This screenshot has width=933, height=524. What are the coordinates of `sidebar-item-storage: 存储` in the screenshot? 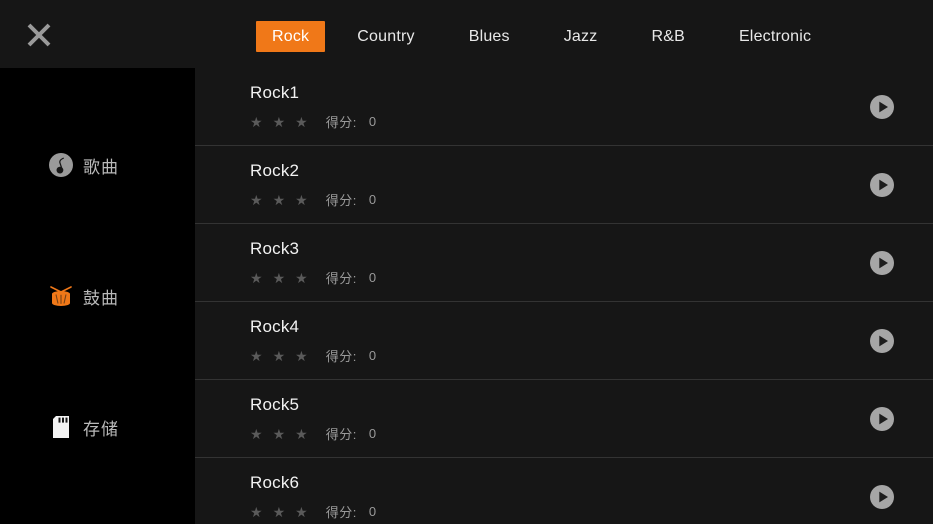 It's located at (97, 427).